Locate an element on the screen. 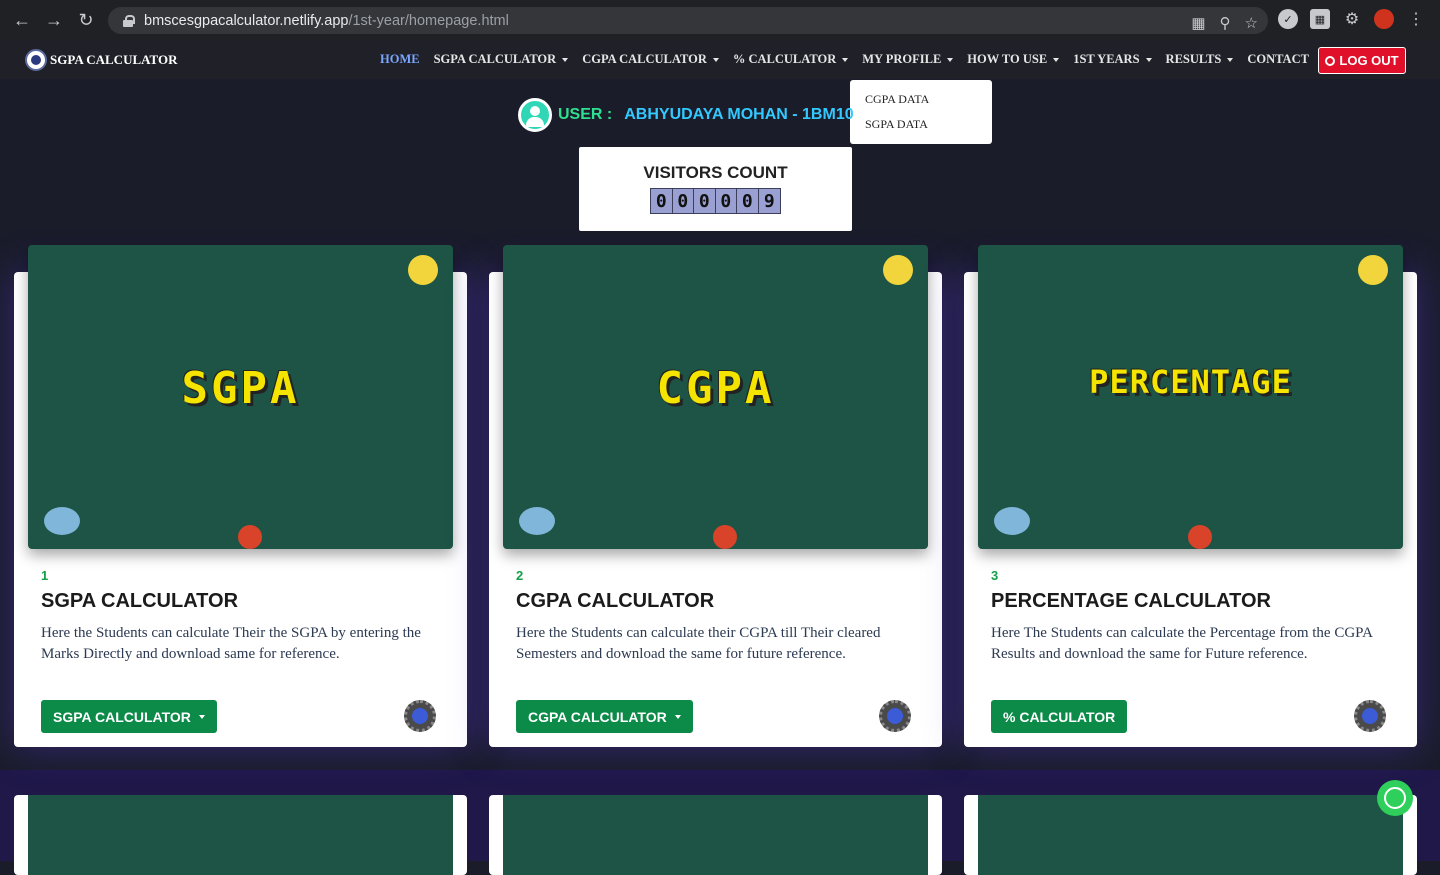 The height and width of the screenshot is (875, 1440). nav-item-how-to-use: HOW TO USE is located at coordinates (1013, 59).